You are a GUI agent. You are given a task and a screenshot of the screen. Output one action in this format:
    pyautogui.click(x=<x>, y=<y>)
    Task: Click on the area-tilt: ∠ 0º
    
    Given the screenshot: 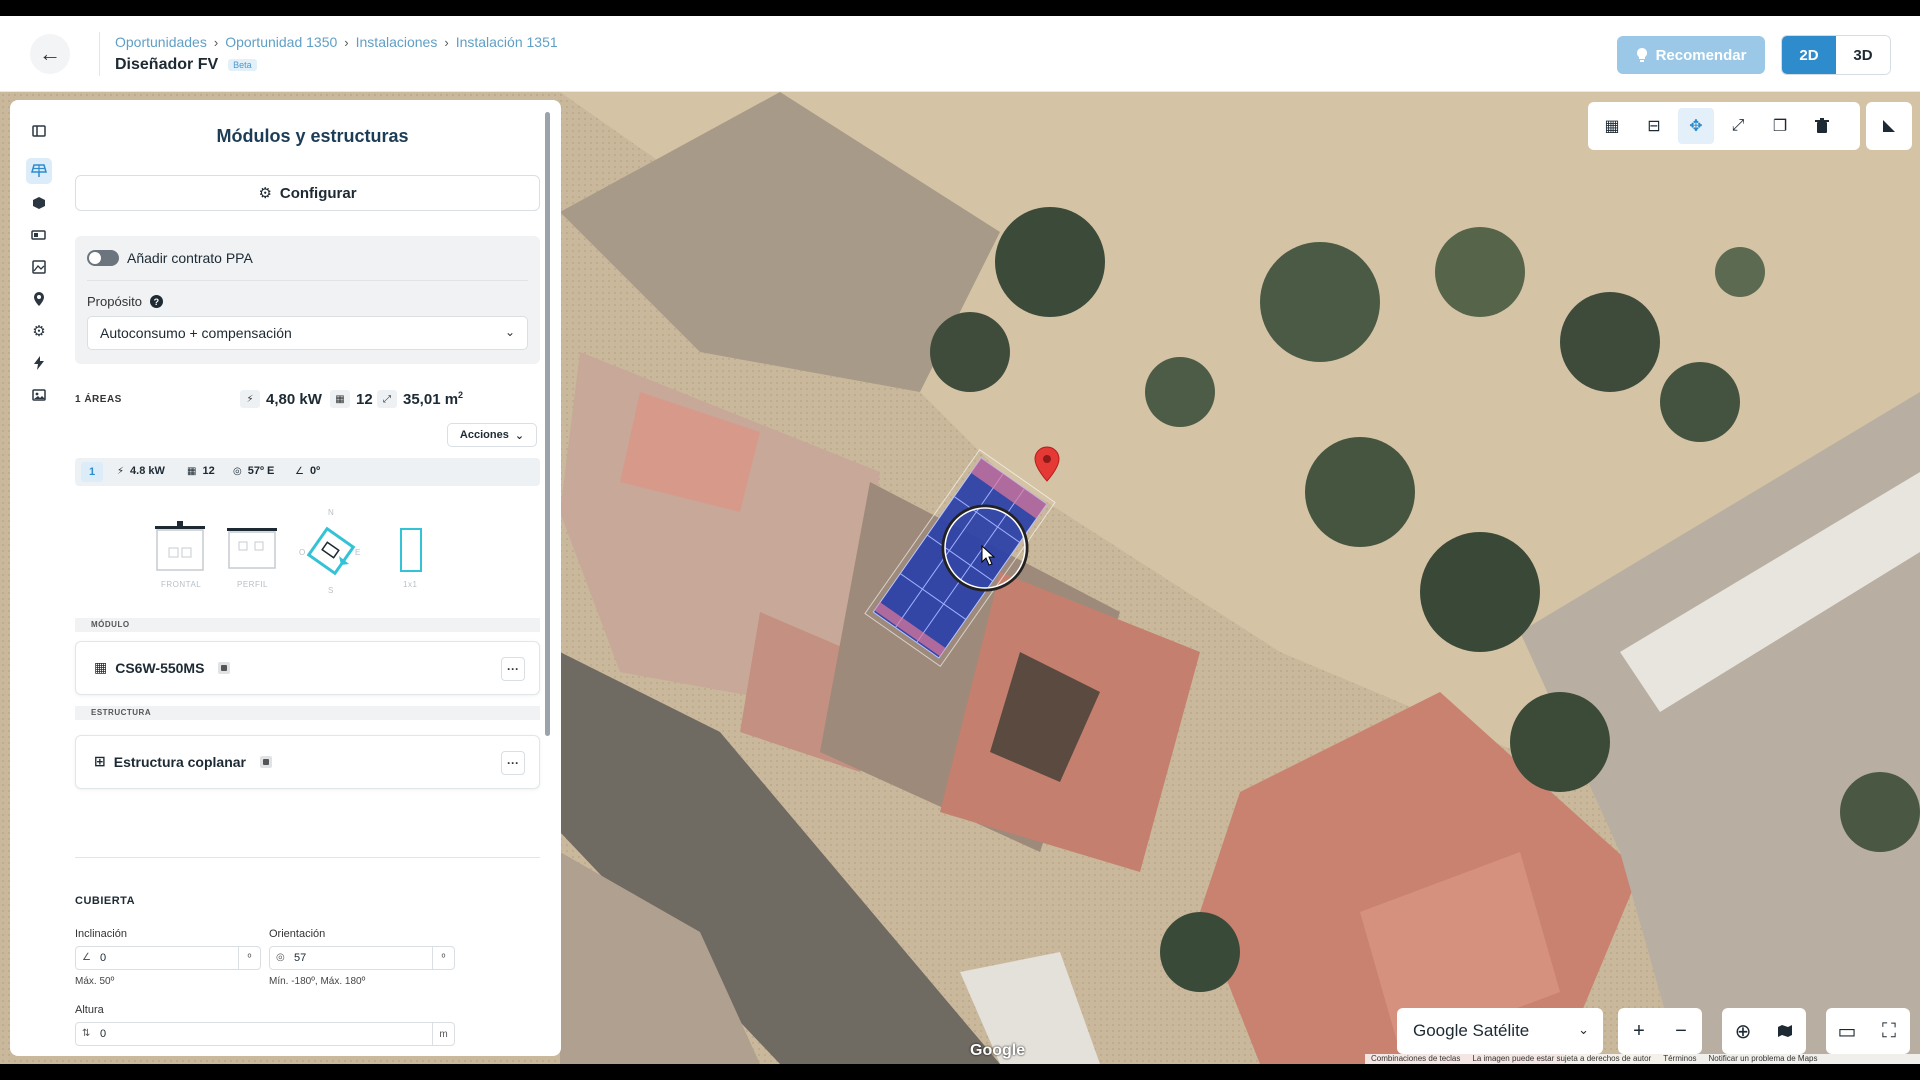 What is the action you would take?
    pyautogui.click(x=308, y=471)
    